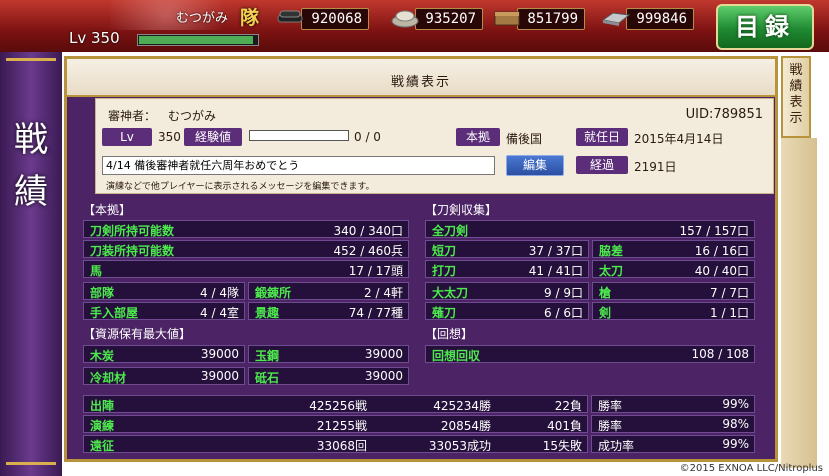  What do you see at coordinates (563, 313) in the screenshot?
I see `stat-value: 6 / 6口` at bounding box center [563, 313].